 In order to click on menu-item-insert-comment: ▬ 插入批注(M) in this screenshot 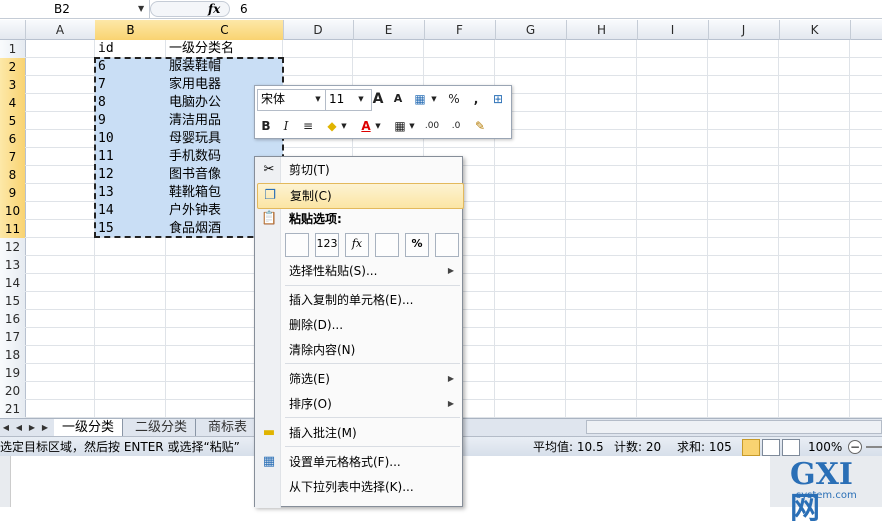, I will do `click(359, 433)`.